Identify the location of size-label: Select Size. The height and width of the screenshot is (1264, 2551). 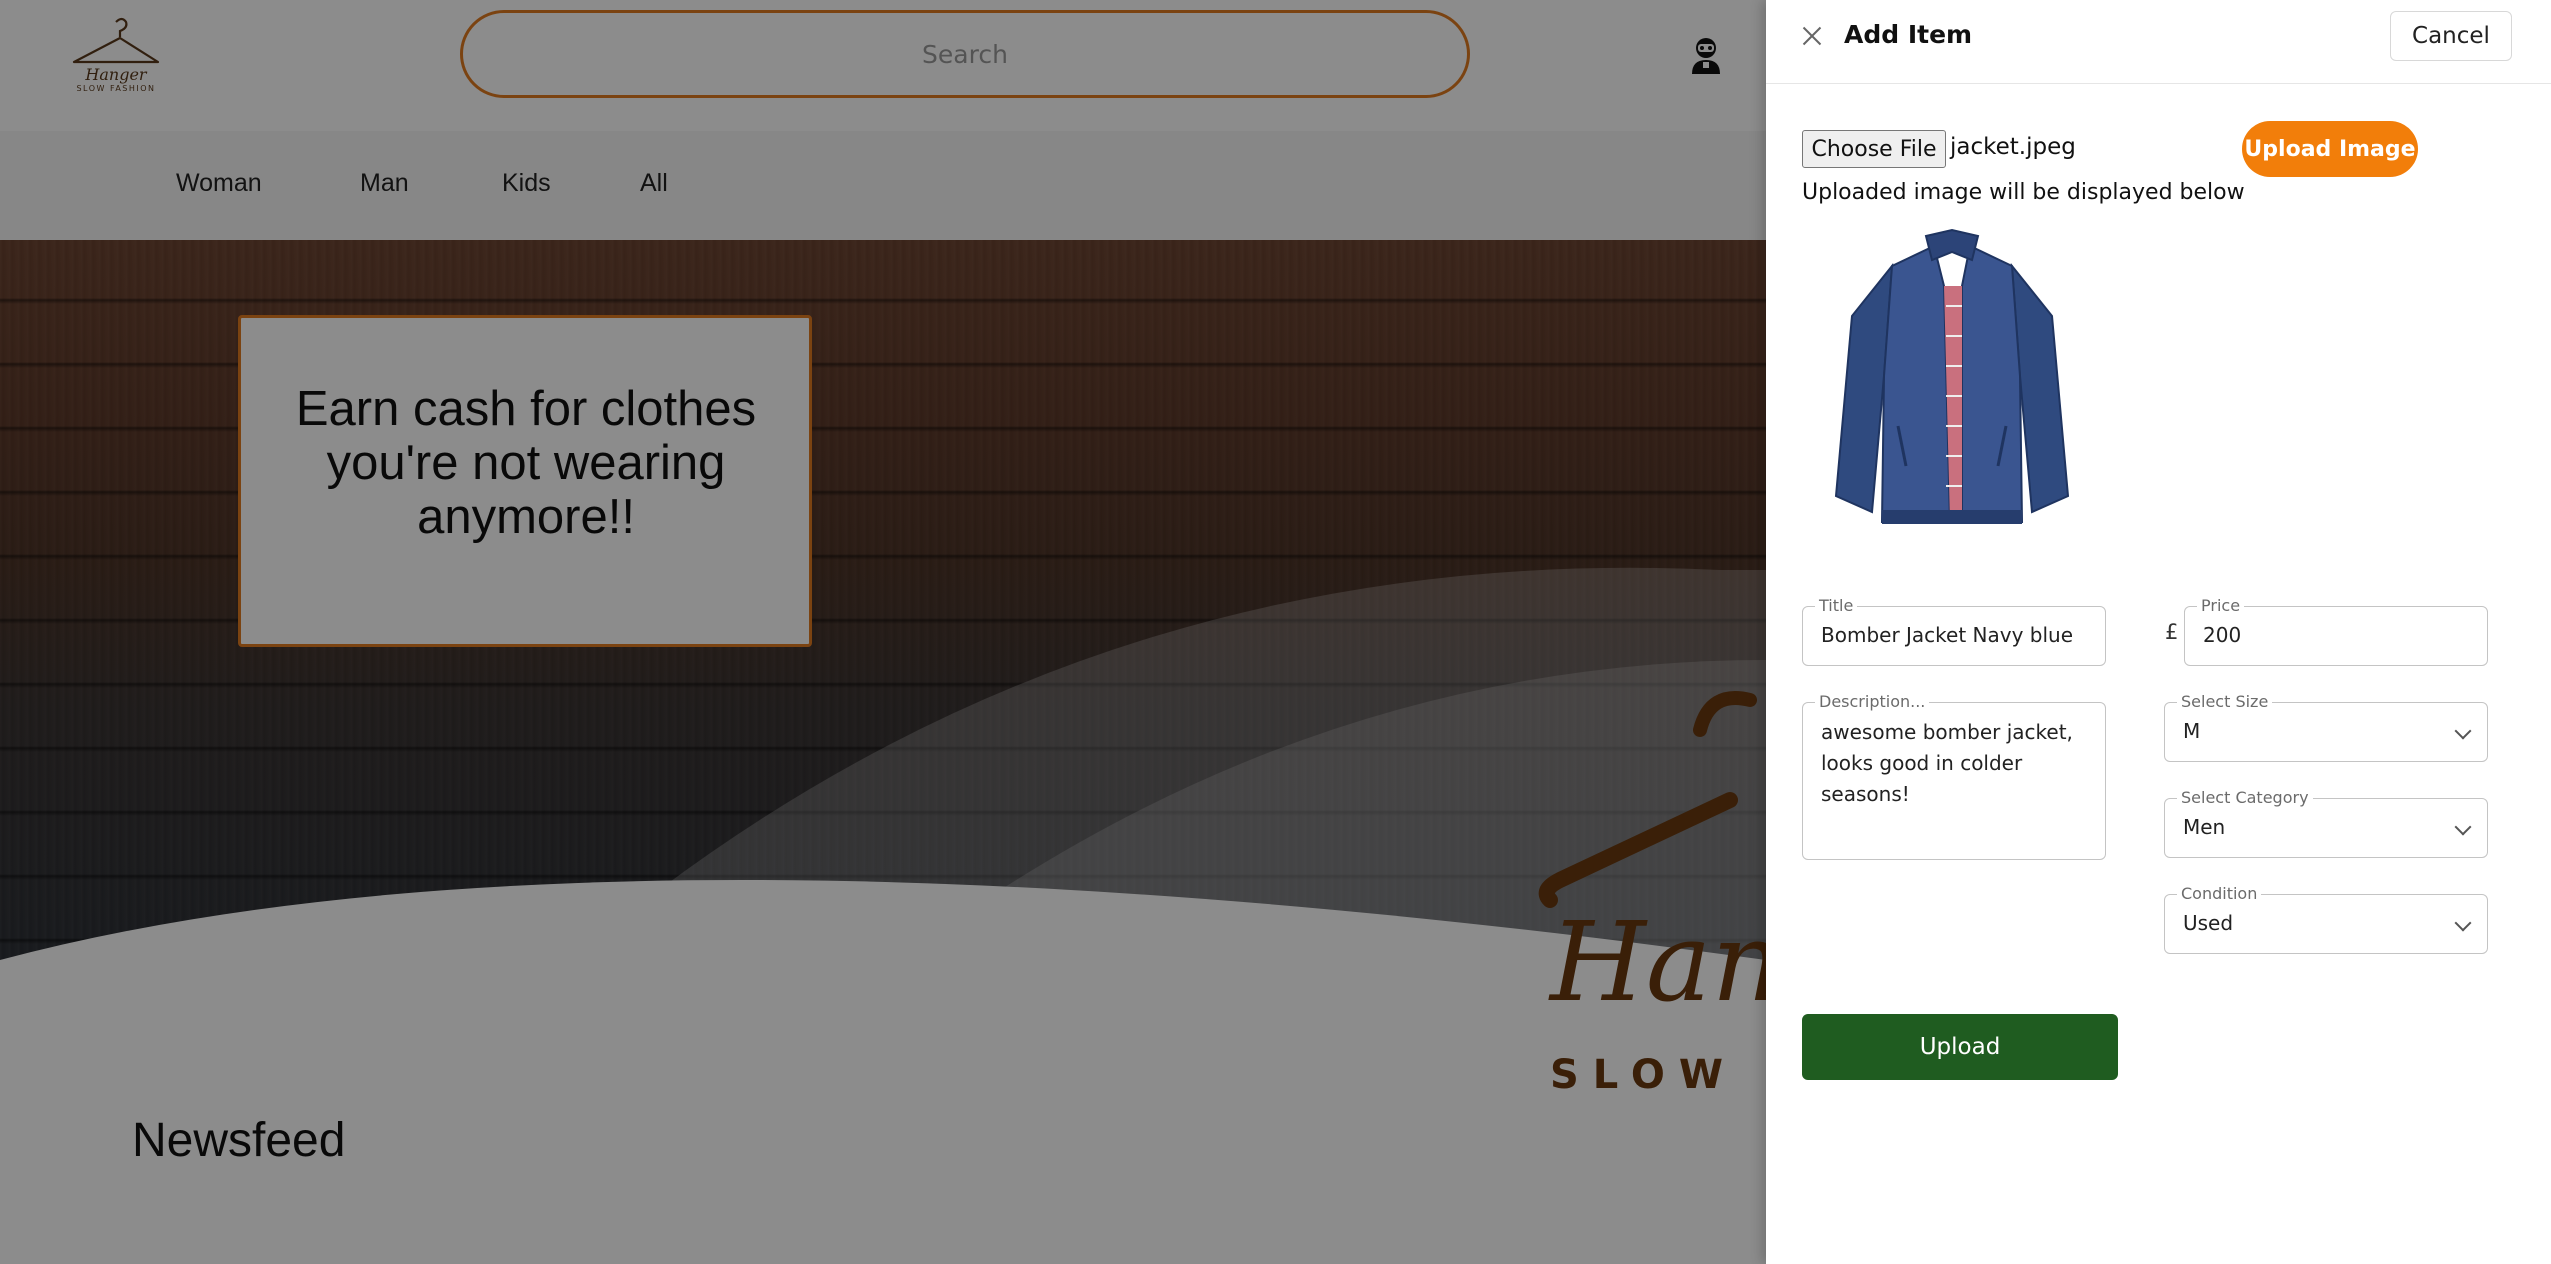
(2225, 701).